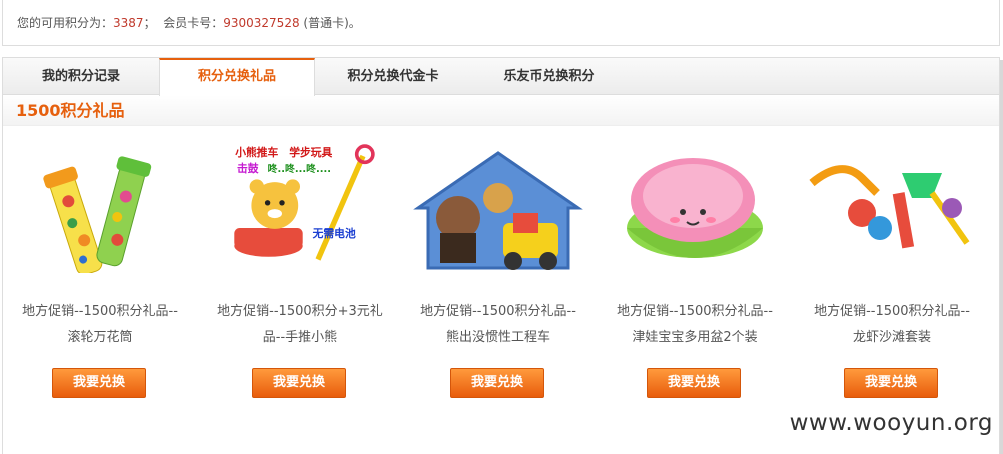 The height and width of the screenshot is (454, 1003). Describe the element at coordinates (549, 76) in the screenshot. I see `tab-coin-to-points: 乐友币兑换积分` at that location.